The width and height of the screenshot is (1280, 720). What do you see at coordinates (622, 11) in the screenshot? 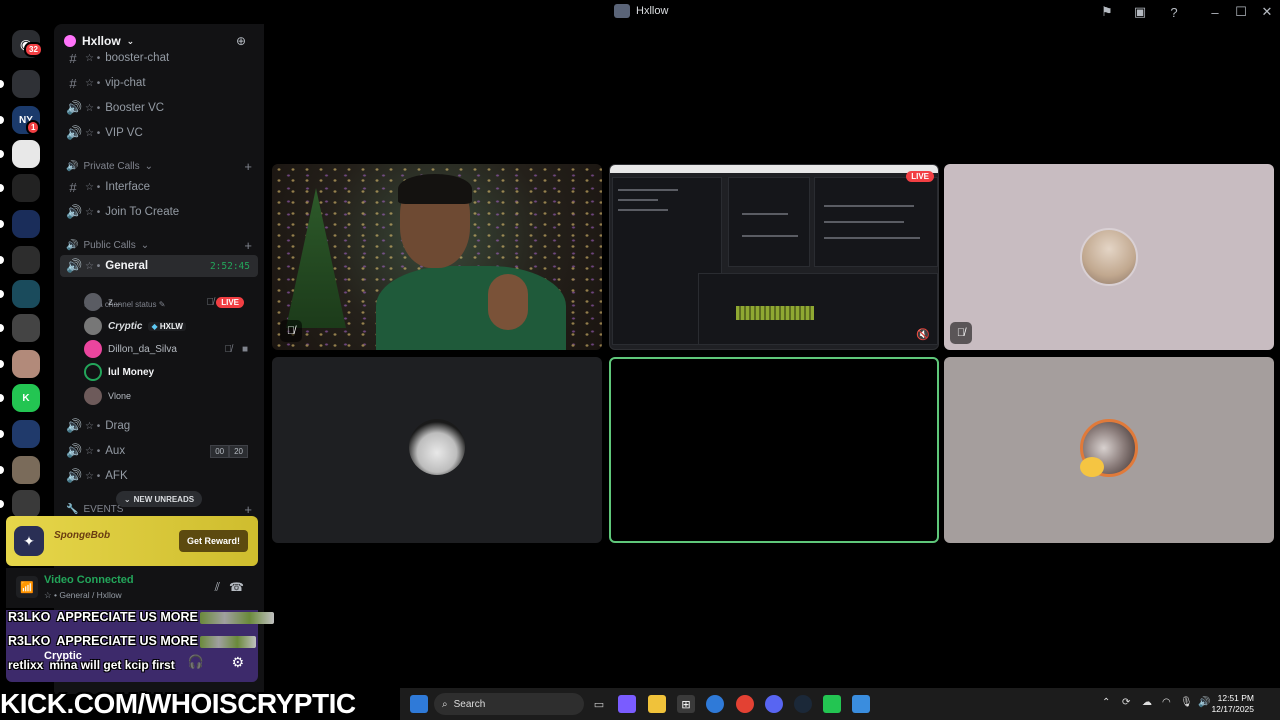
I see `server-icon` at bounding box center [622, 11].